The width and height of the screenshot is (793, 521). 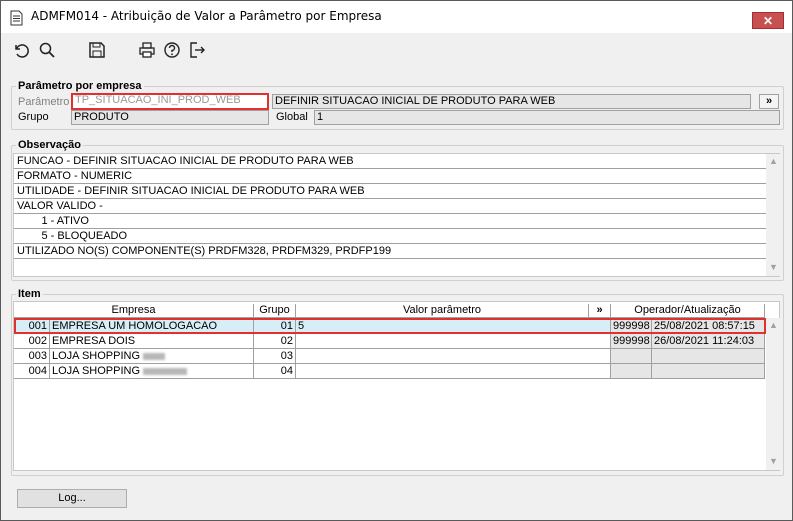 What do you see at coordinates (152, 341) in the screenshot?
I see `table-row-empresa: EMPRESA DOIS` at bounding box center [152, 341].